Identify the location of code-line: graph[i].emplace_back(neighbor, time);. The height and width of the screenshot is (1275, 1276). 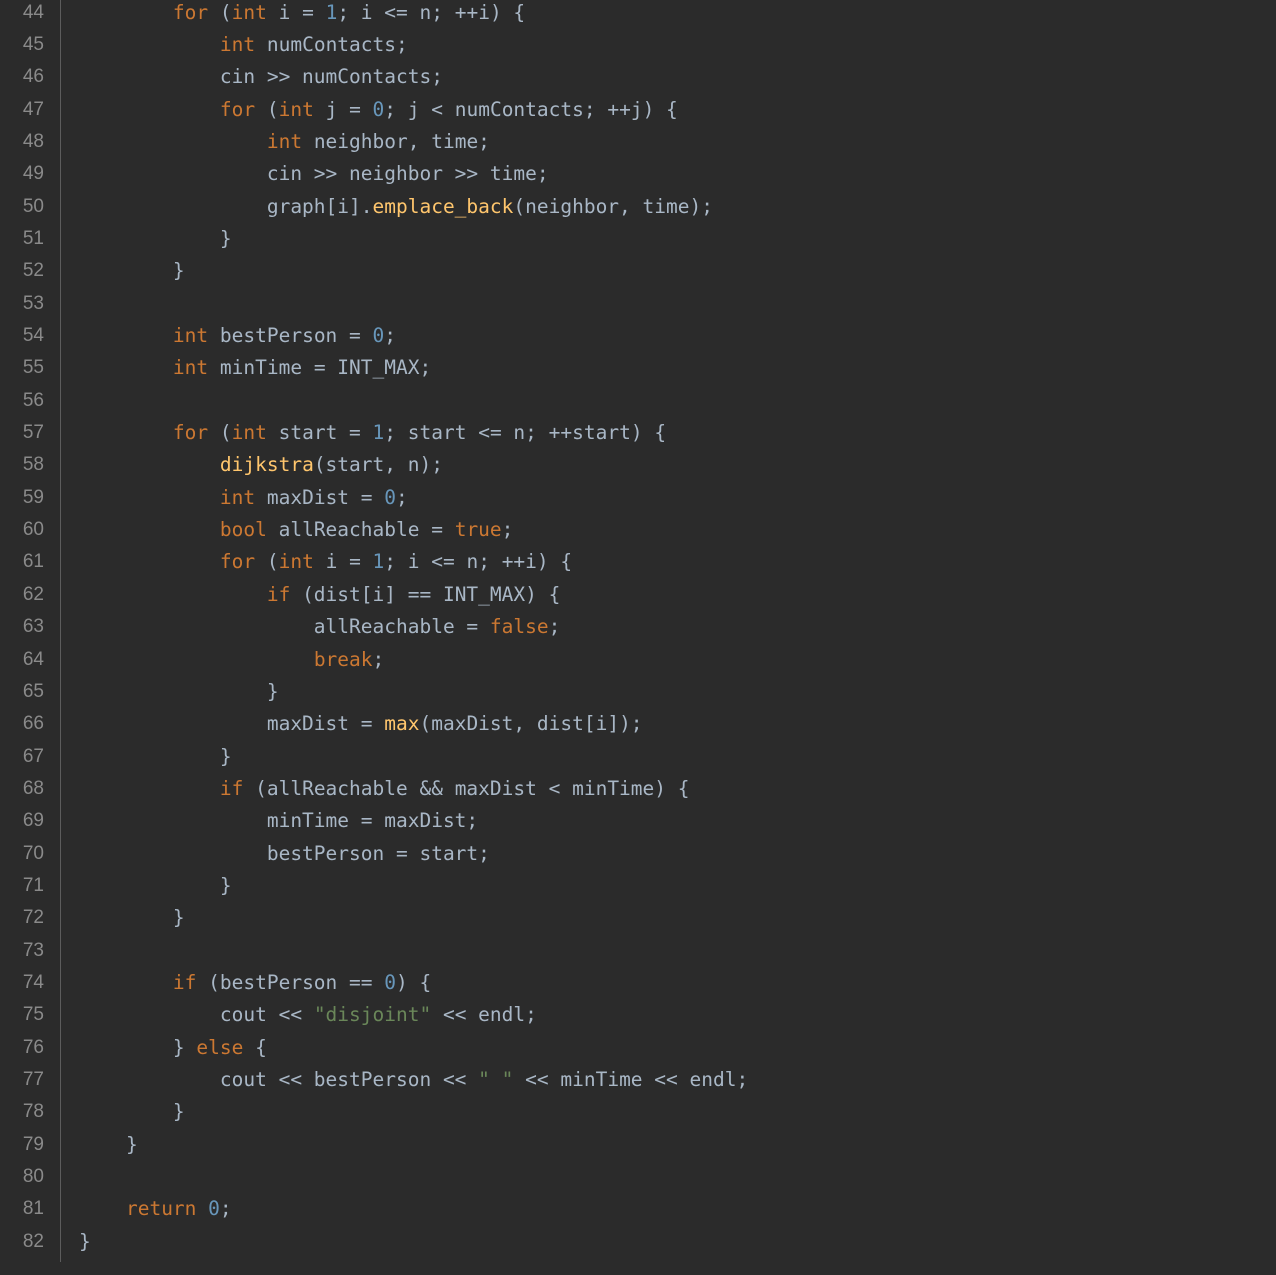
(396, 207).